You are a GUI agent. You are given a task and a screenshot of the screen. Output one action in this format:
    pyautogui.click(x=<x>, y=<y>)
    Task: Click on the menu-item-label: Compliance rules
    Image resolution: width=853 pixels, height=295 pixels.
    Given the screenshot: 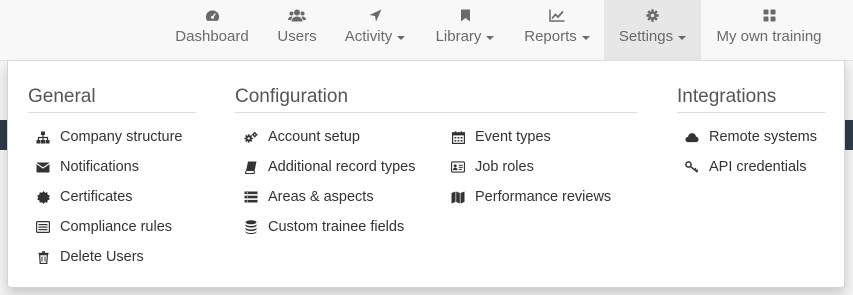 What is the action you would take?
    pyautogui.click(x=116, y=227)
    